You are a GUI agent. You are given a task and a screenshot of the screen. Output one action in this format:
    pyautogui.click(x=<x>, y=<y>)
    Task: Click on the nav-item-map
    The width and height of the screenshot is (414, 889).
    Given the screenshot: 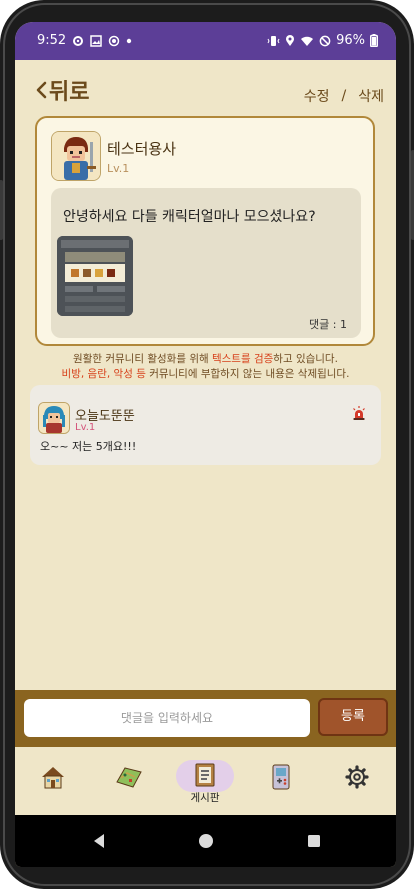 What is the action you would take?
    pyautogui.click(x=129, y=781)
    